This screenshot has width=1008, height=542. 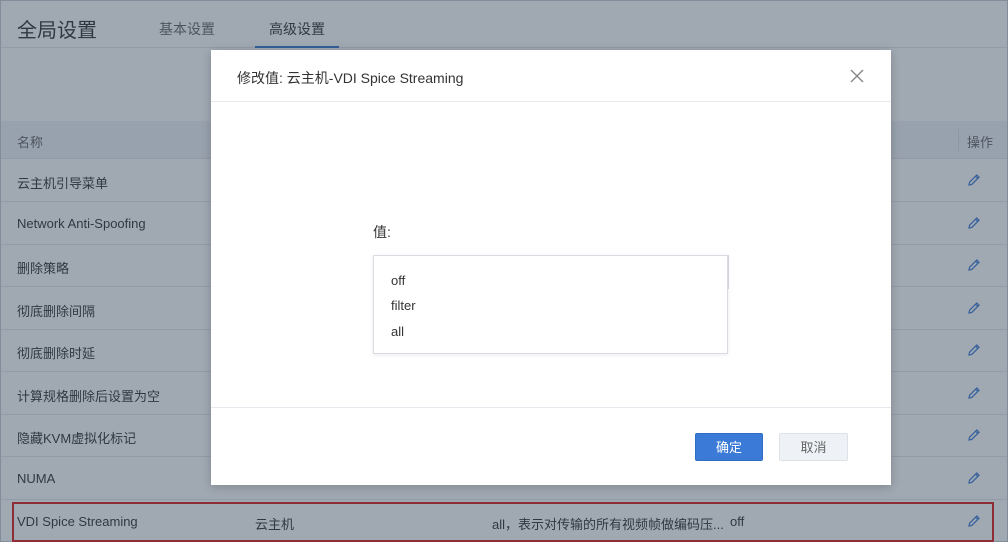 What do you see at coordinates (551, 407) in the screenshot?
I see `modal-footer-divider` at bounding box center [551, 407].